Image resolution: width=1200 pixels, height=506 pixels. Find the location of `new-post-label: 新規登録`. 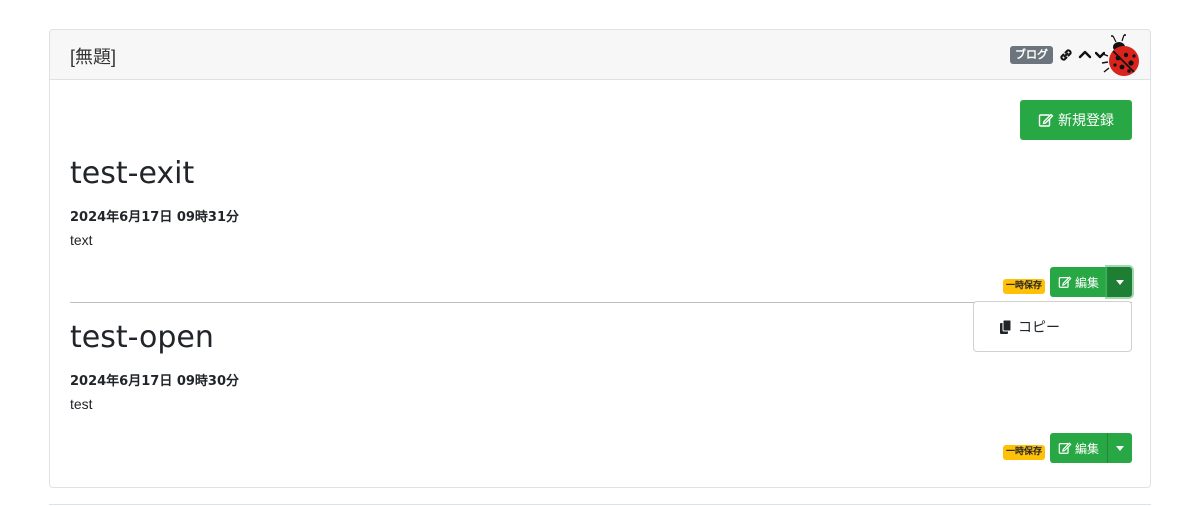

new-post-label: 新規登録 is located at coordinates (1086, 121).